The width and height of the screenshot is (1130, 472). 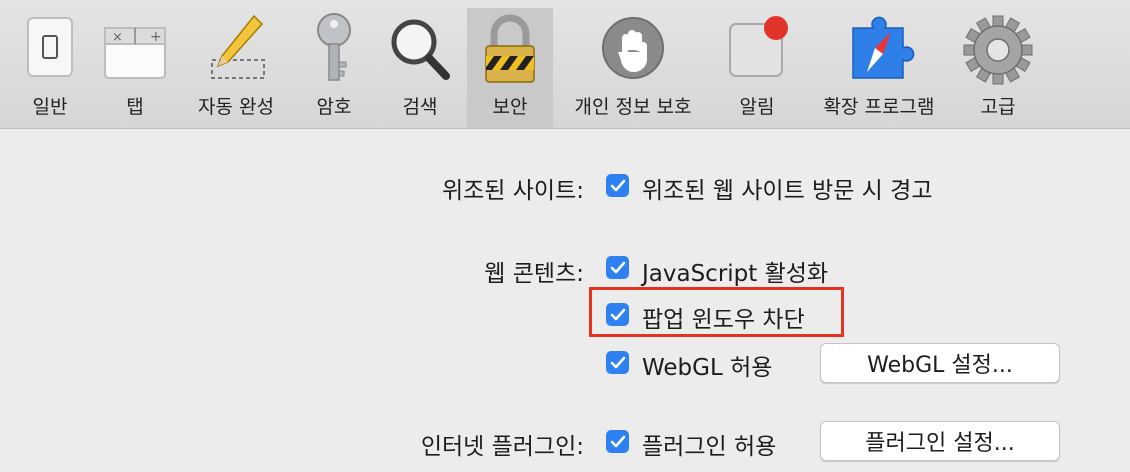 What do you see at coordinates (757, 107) in the screenshot?
I see `tab-label: 알림` at bounding box center [757, 107].